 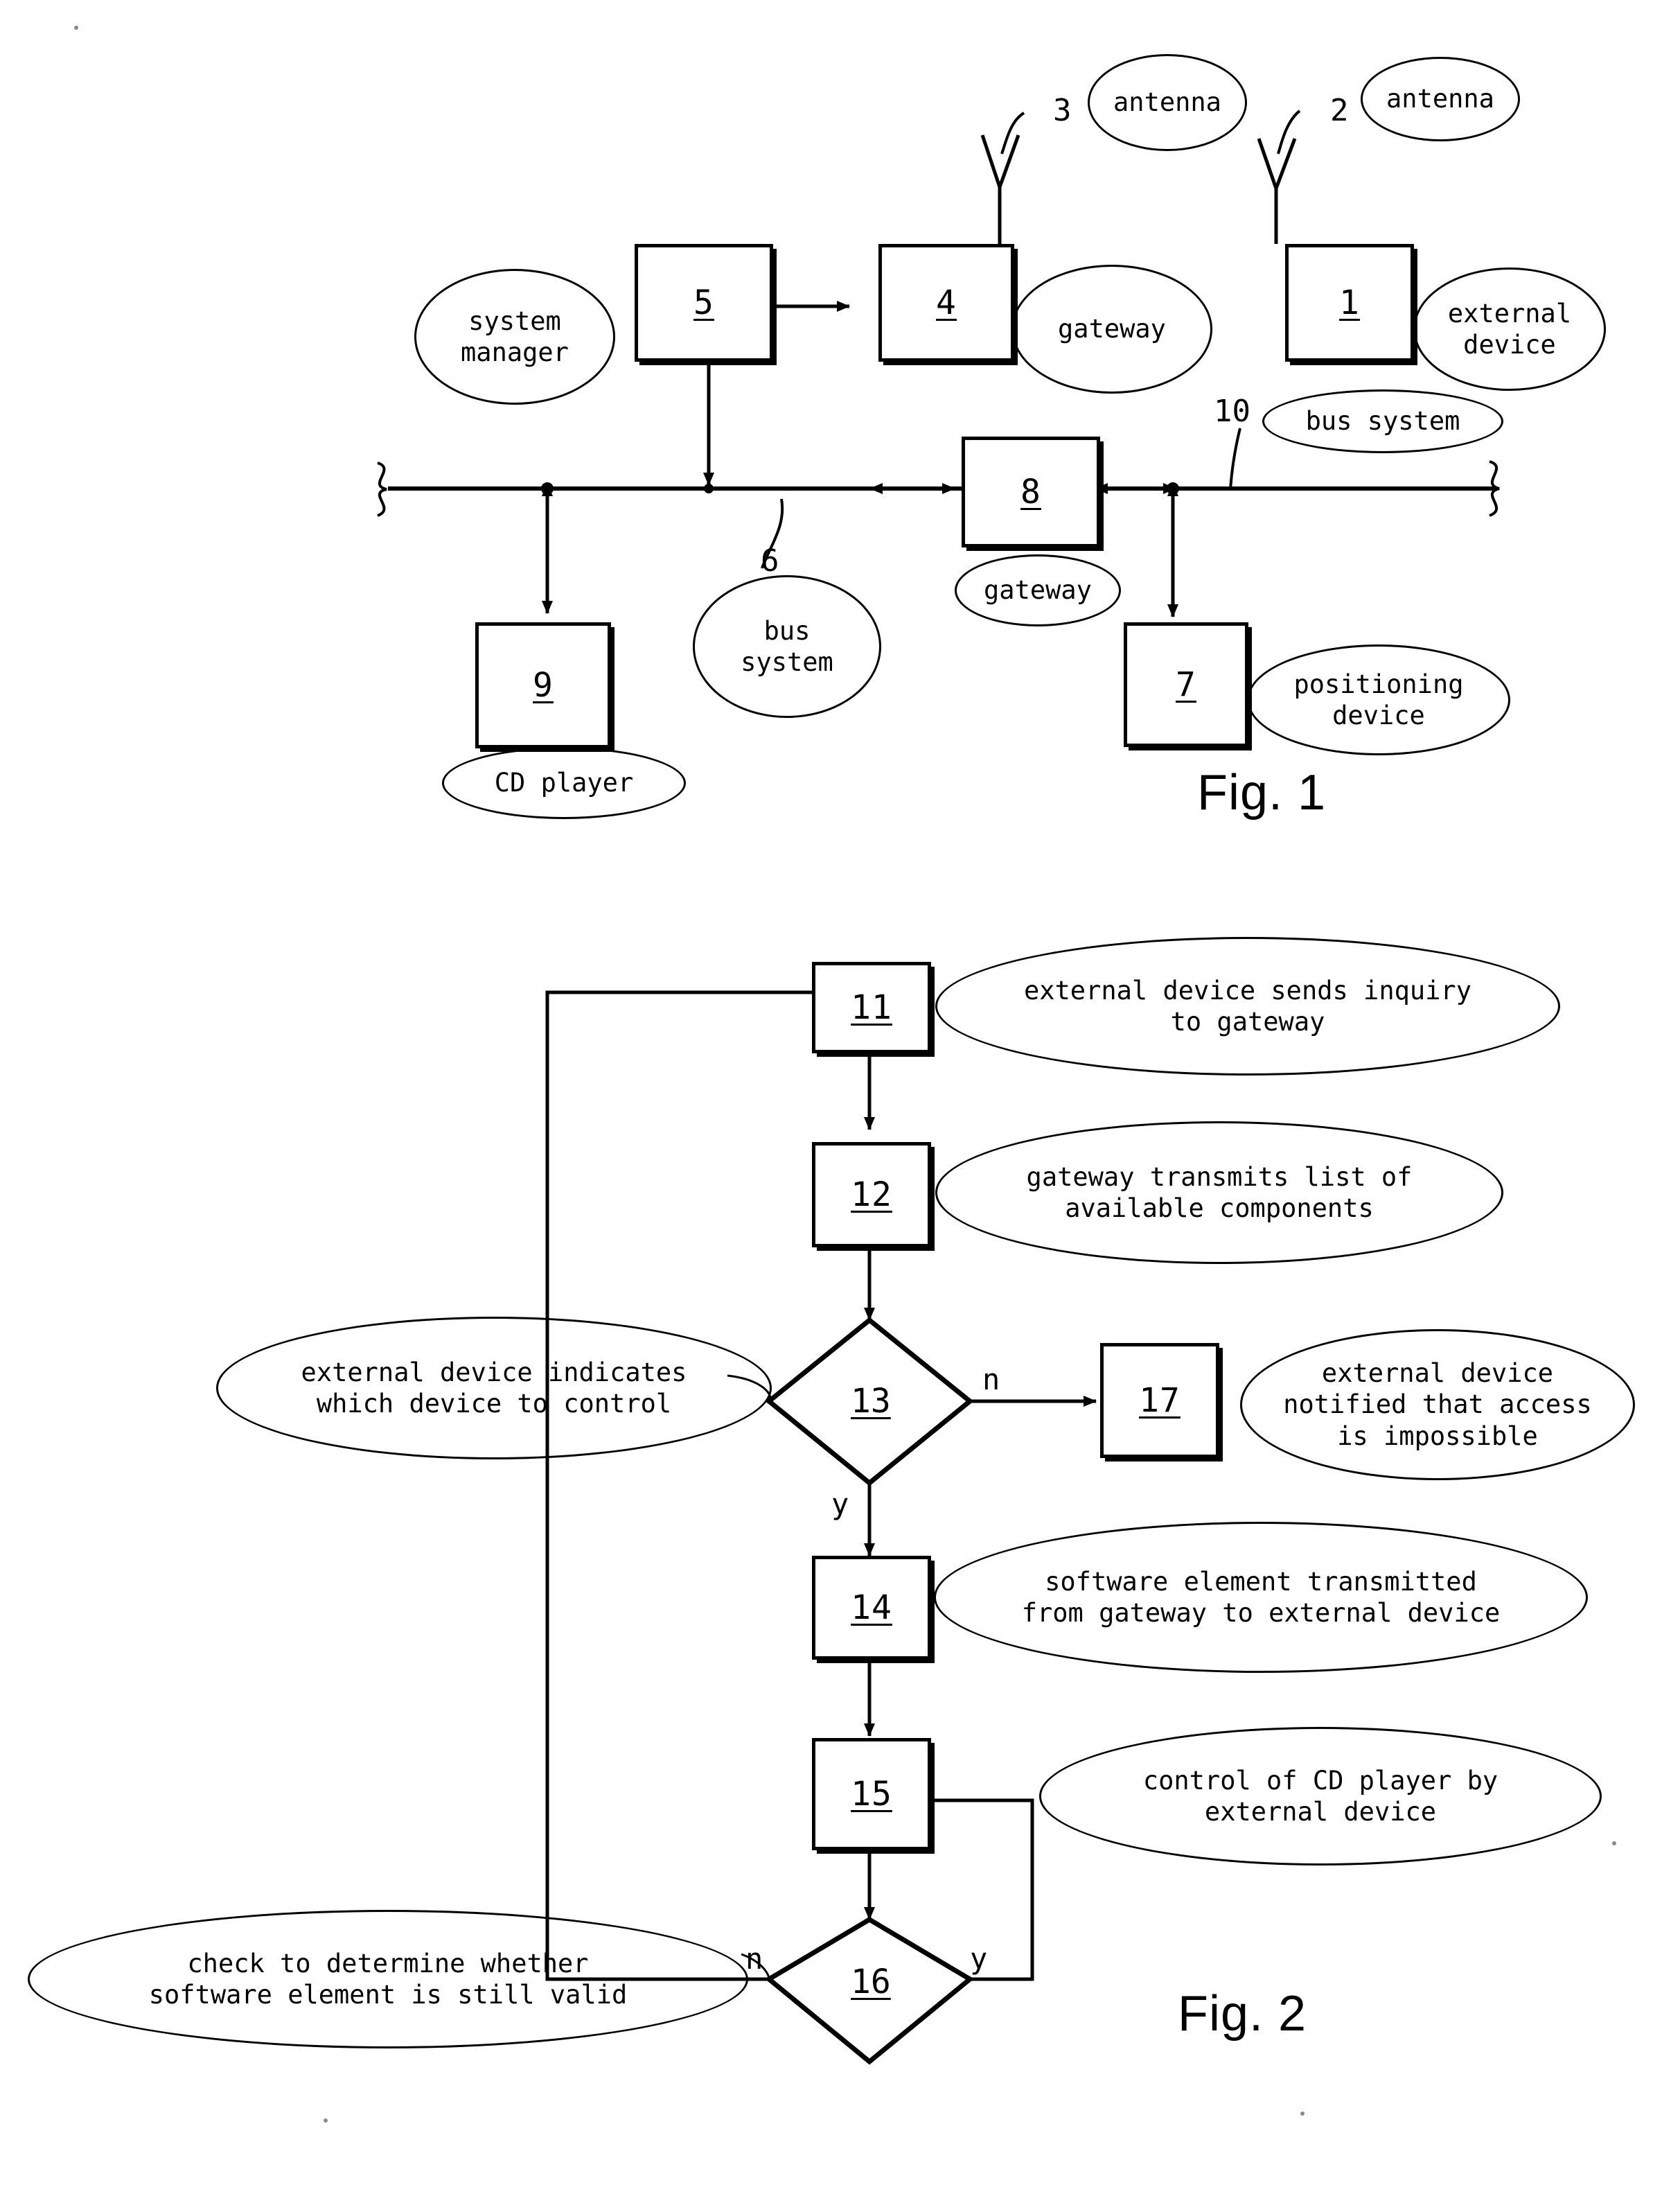 I want to click on refnum-3: 3, so click(x=1062, y=110).